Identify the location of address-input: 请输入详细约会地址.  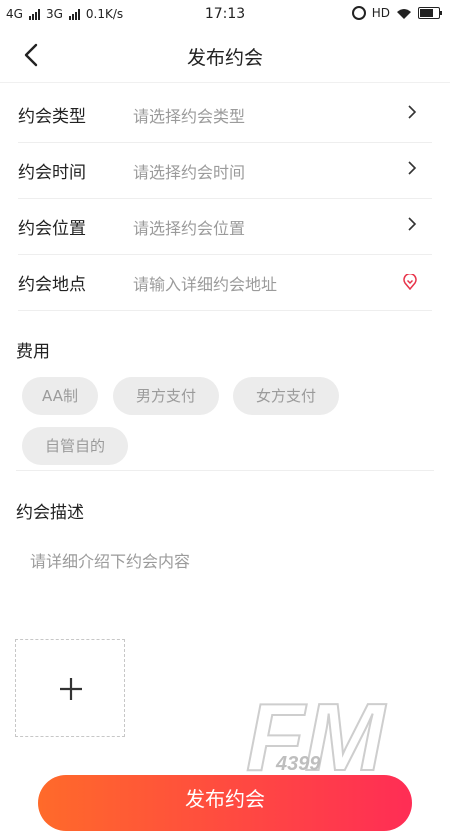
(205, 283).